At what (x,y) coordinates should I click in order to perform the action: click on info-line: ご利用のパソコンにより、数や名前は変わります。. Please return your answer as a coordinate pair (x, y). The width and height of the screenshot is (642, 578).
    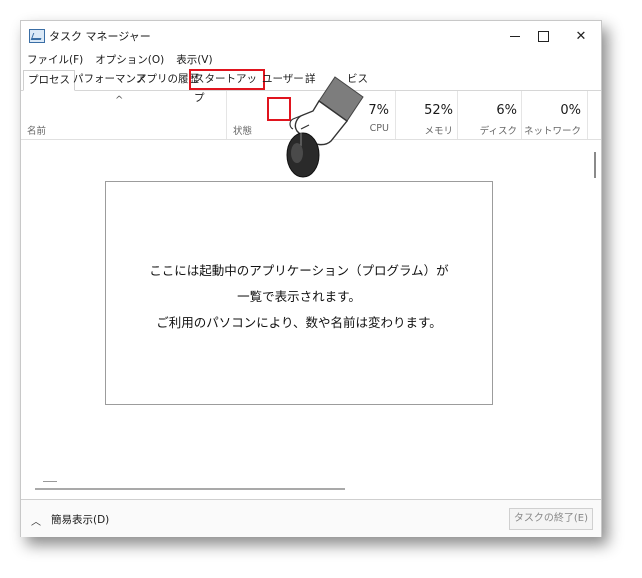
    Looking at the image, I should click on (299, 322).